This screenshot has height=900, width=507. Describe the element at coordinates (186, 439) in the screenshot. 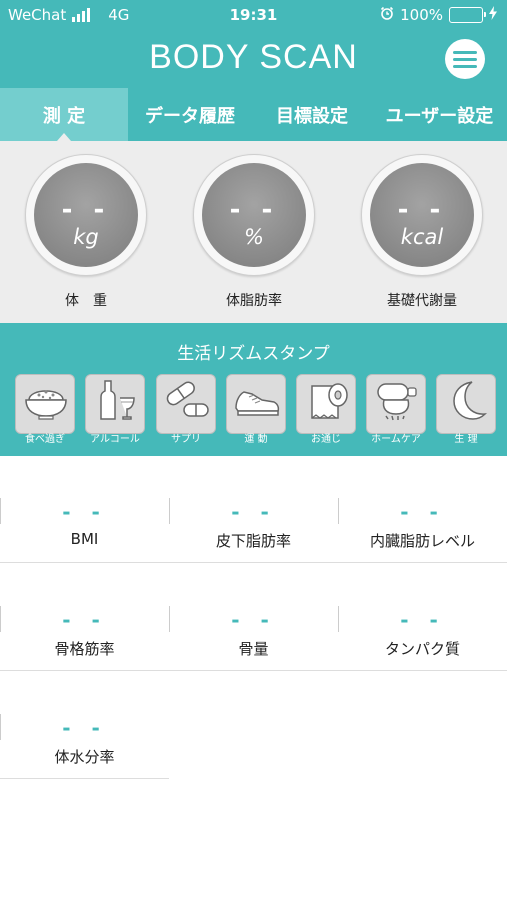

I see `stamp-supplement-label: サプリ` at that location.